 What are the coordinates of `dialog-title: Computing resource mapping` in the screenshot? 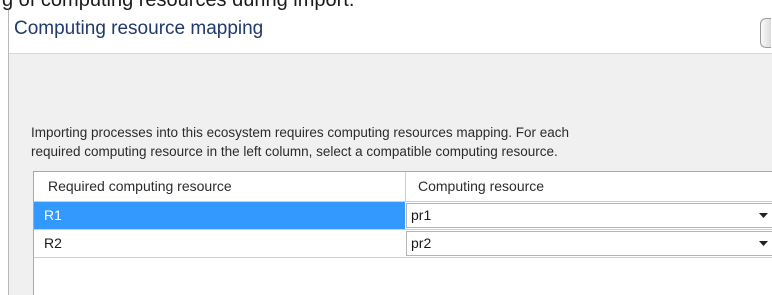 It's located at (139, 28).